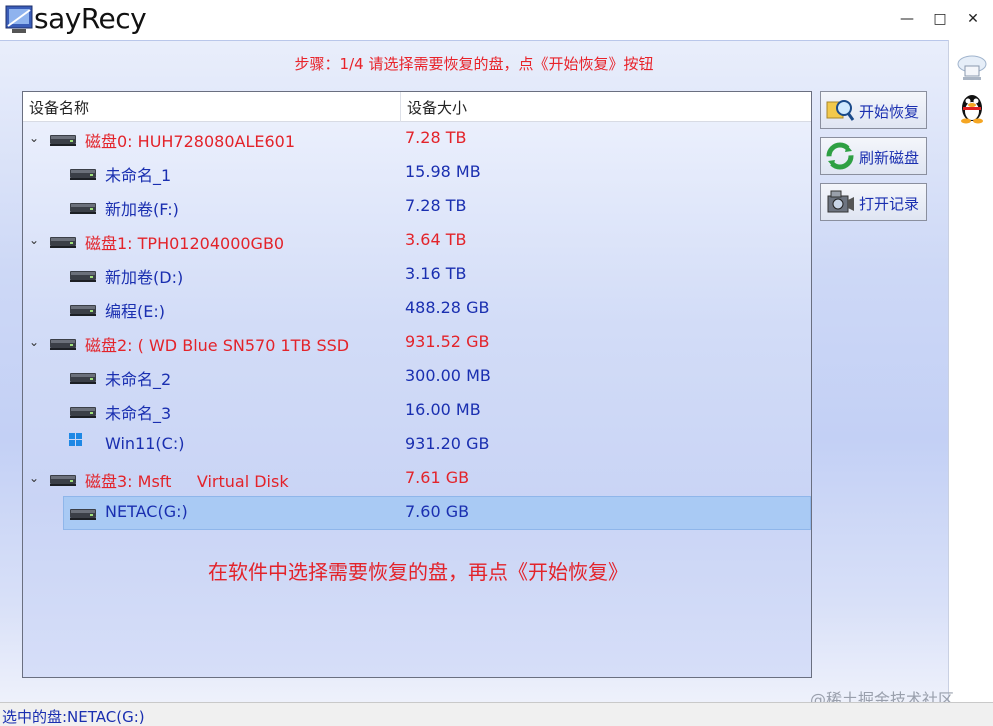 Image resolution: width=993 pixels, height=726 pixels. Describe the element at coordinates (400, 107) in the screenshot. I see `column-divider` at that location.